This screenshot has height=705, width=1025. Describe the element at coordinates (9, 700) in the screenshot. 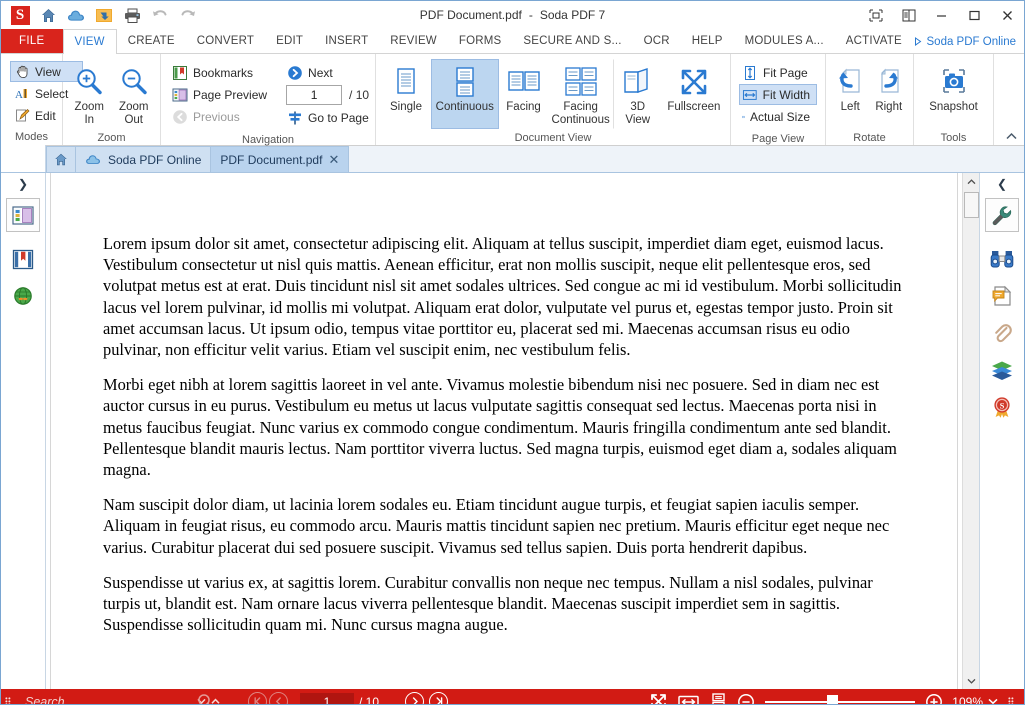

I see `status-grip-left-icon` at that location.